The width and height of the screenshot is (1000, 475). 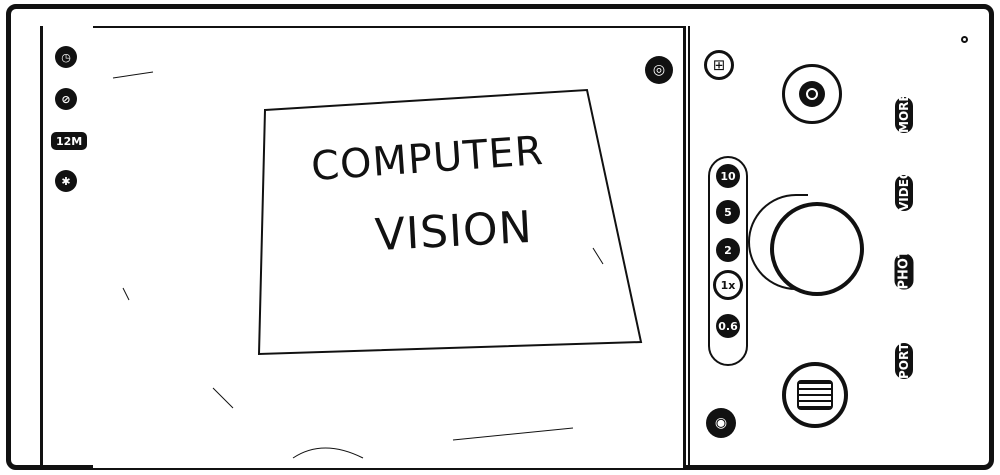 I want to click on paper-text-line2: VISION, so click(x=453, y=231).